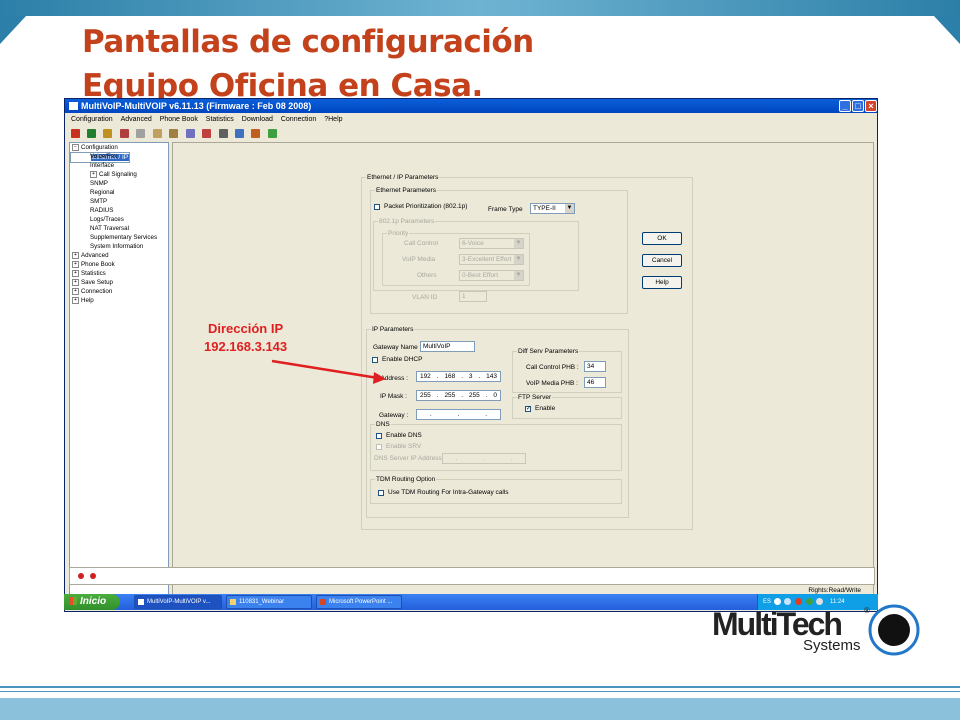  I want to click on arrow-head-icon, so click(379, 378).